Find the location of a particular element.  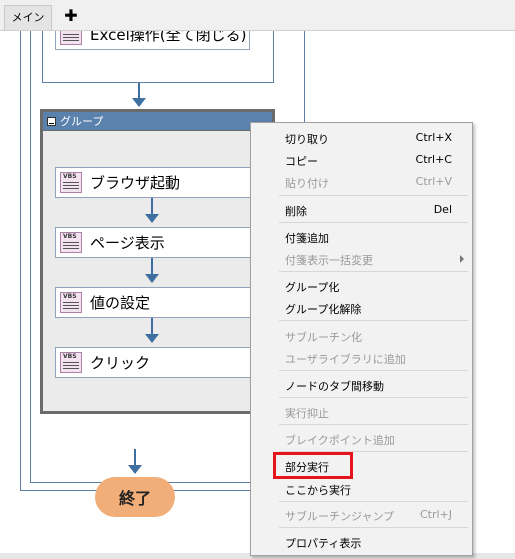

menu-item-shortcut: Ctrl+X is located at coordinates (433, 137).